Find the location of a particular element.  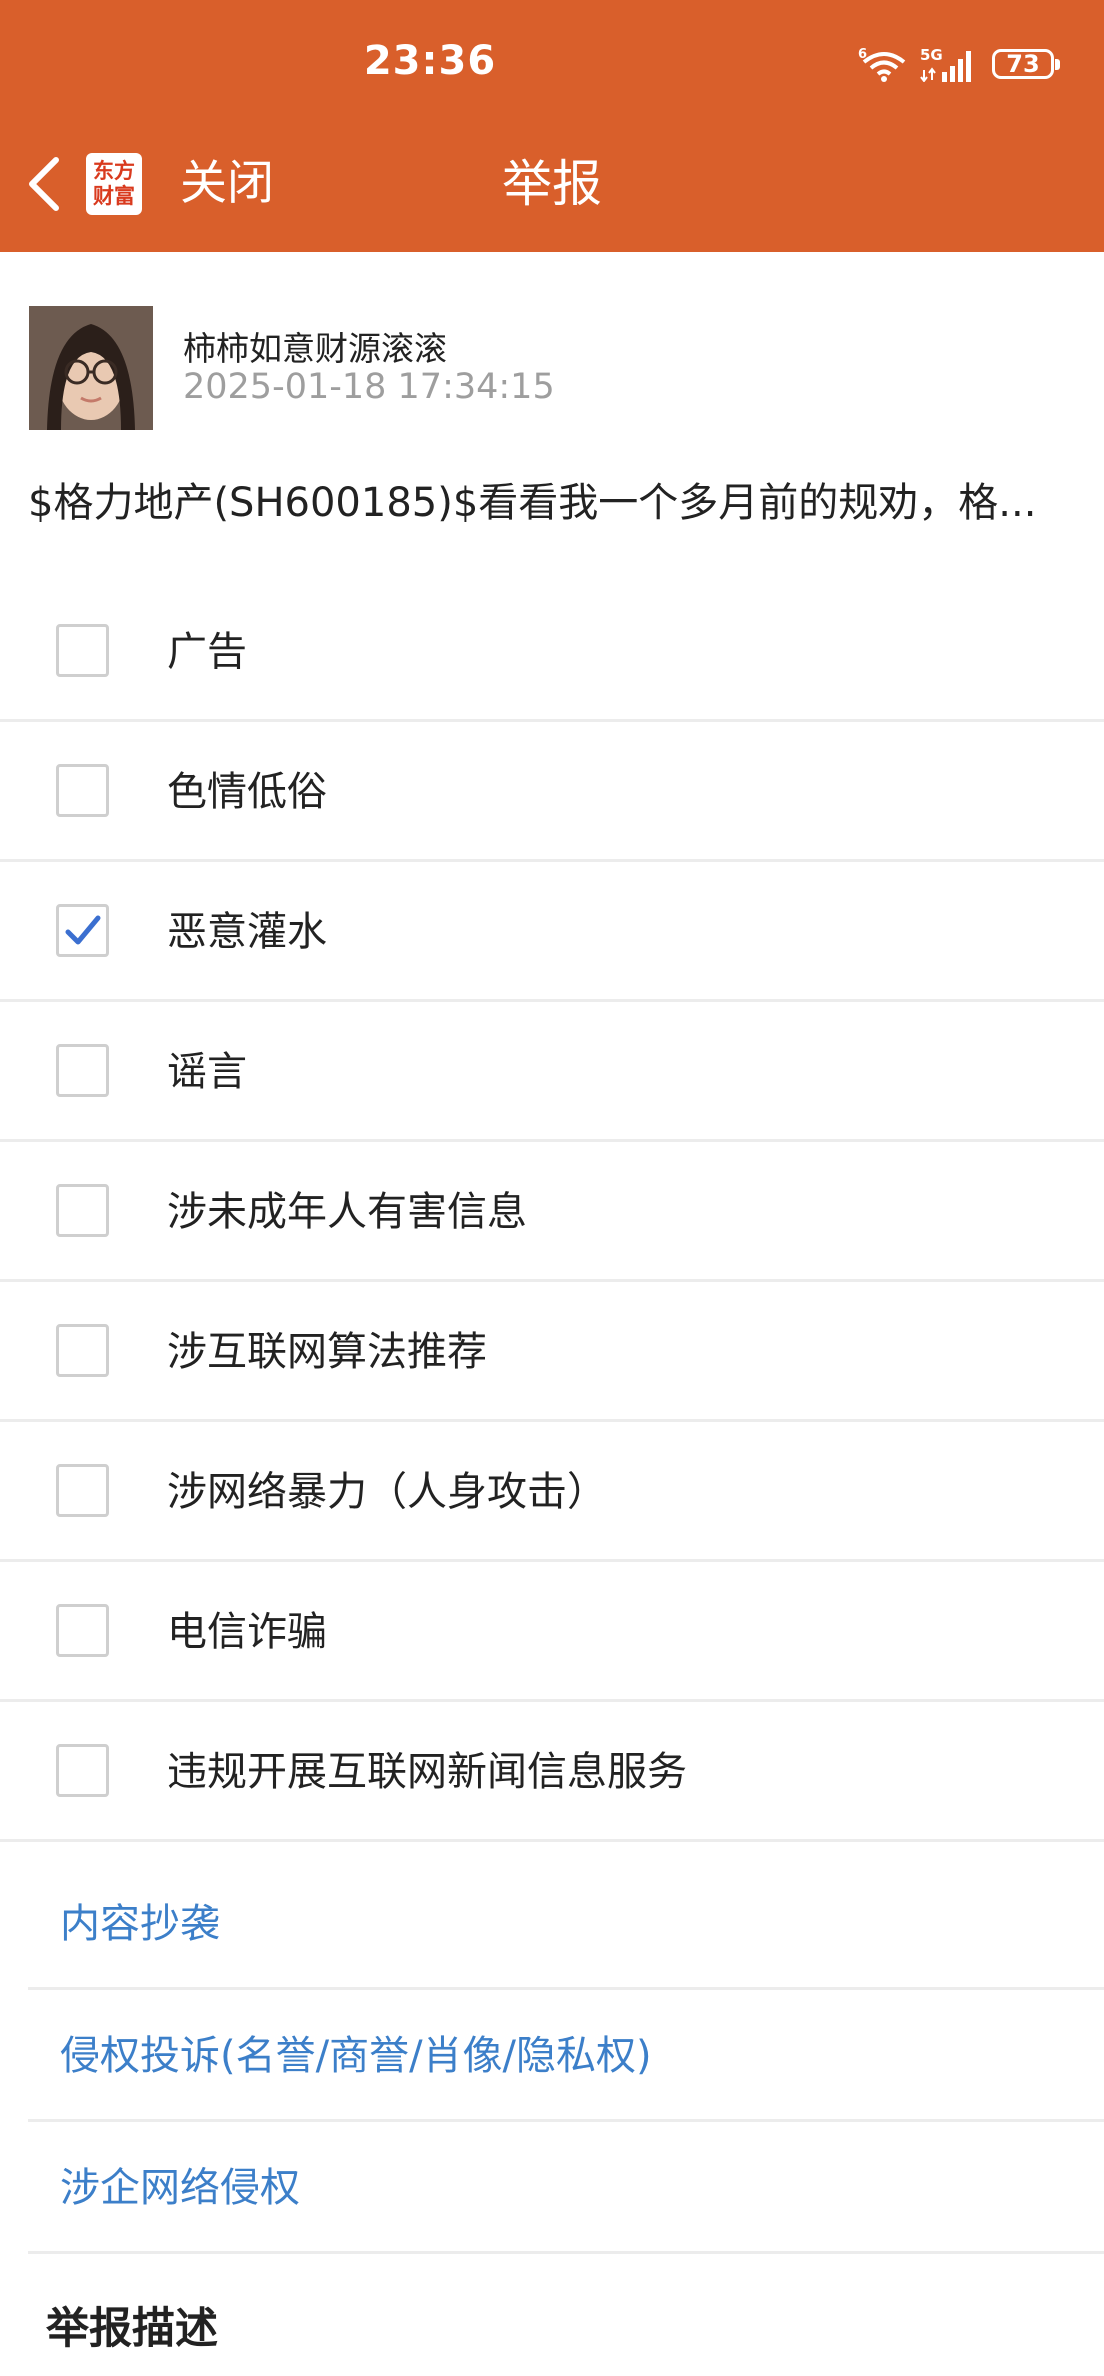

report-option-row: 广告 is located at coordinates (552, 652).